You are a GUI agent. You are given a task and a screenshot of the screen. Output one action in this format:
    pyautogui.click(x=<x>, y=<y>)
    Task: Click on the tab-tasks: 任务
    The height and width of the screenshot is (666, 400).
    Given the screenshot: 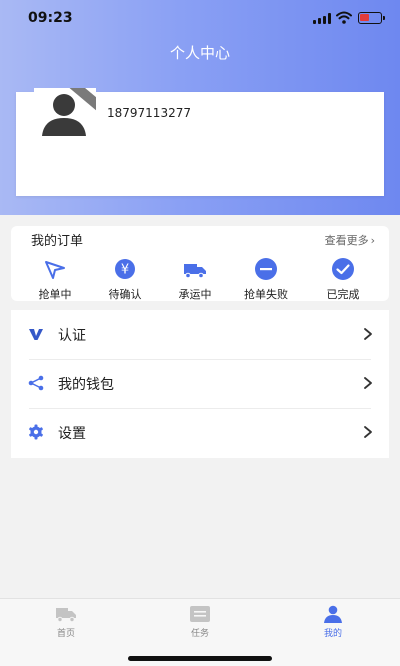 What is the action you would take?
    pyautogui.click(x=200, y=622)
    